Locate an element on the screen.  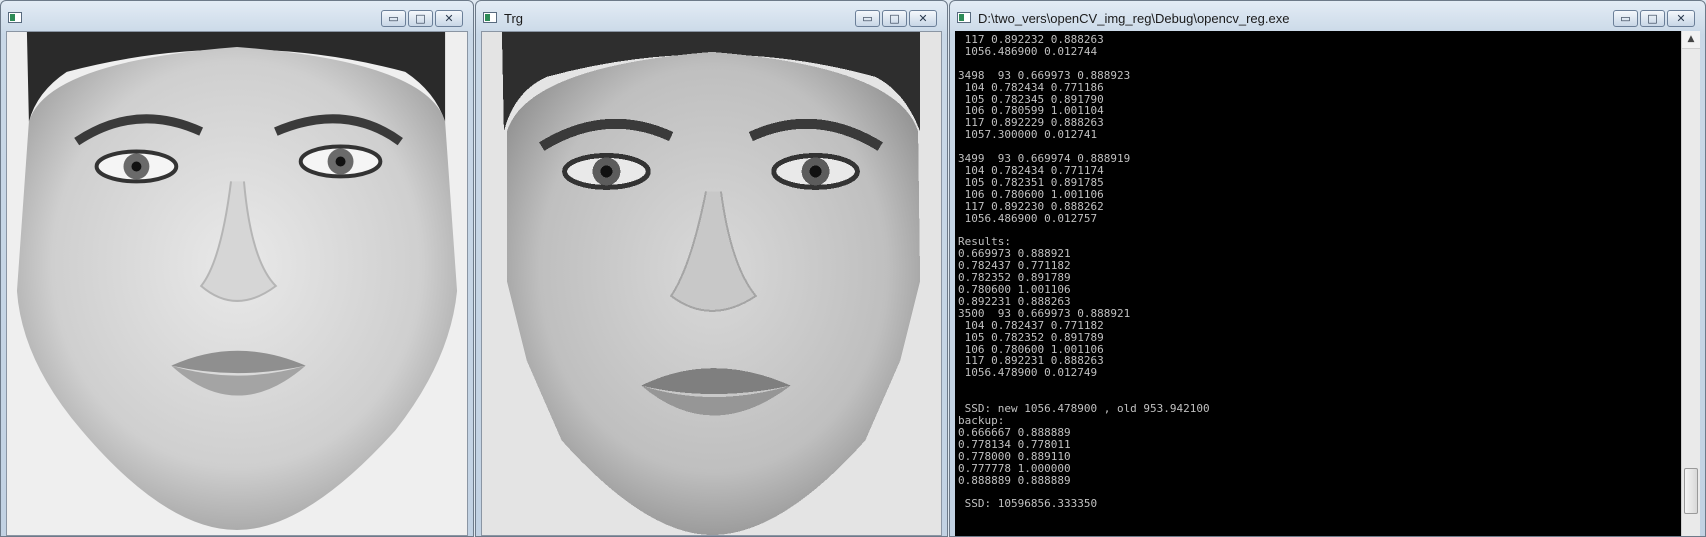
console-line: 1057.300000 0.012741 is located at coordinates (1028, 135).